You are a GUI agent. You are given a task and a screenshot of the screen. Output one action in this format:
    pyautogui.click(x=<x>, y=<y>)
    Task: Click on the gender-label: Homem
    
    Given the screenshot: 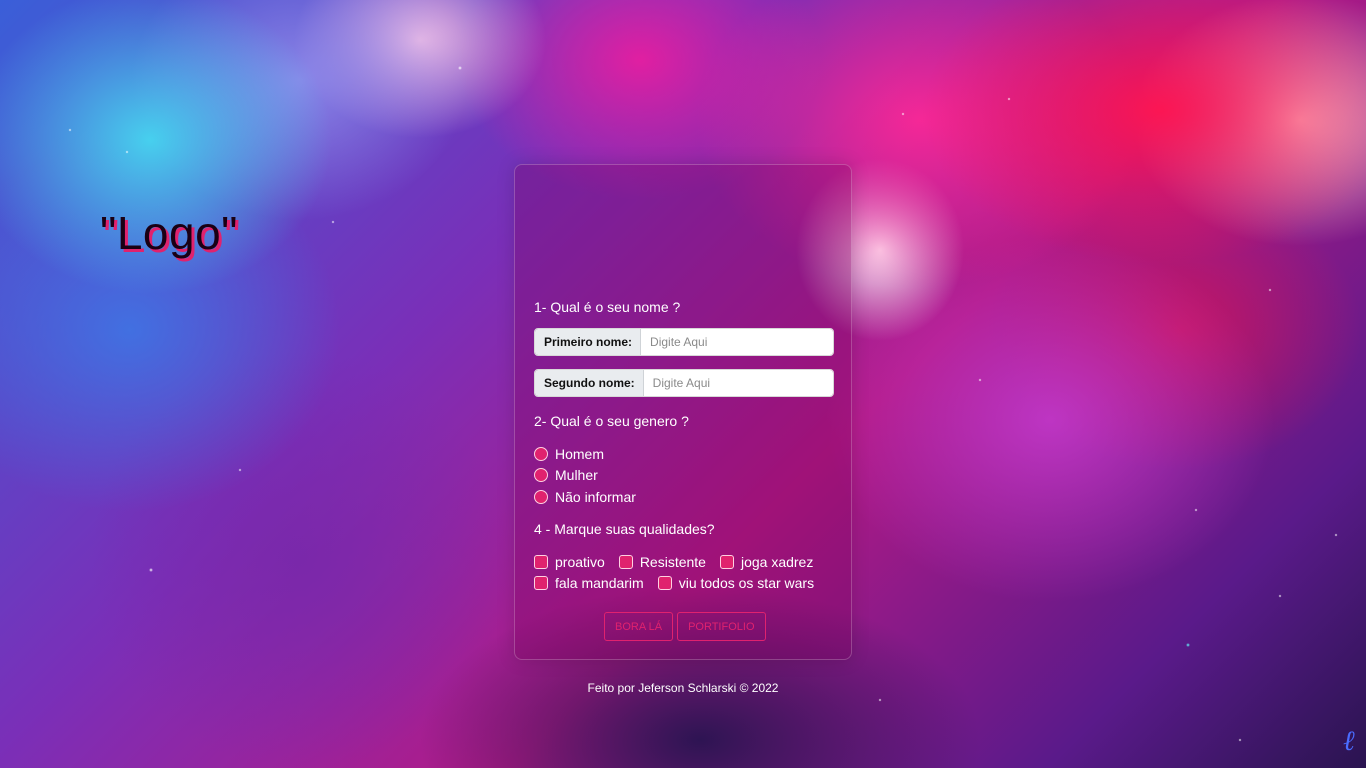 What is the action you would take?
    pyautogui.click(x=580, y=454)
    